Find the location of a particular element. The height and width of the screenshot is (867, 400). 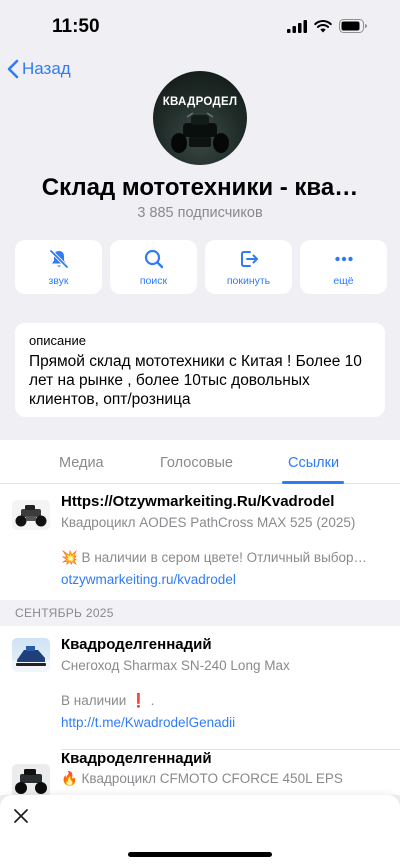

back-button: Назад is located at coordinates (38, 69).